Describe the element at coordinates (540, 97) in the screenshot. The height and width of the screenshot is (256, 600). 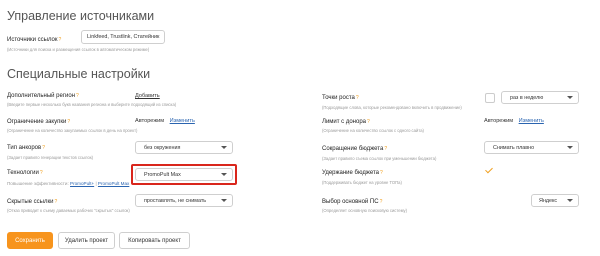
I see `growth-point-select: раз в неделю` at that location.